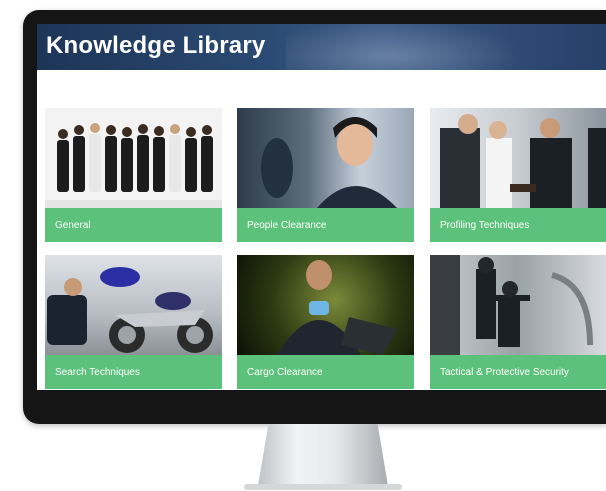  What do you see at coordinates (416, 47) in the screenshot?
I see `banner-background-image` at bounding box center [416, 47].